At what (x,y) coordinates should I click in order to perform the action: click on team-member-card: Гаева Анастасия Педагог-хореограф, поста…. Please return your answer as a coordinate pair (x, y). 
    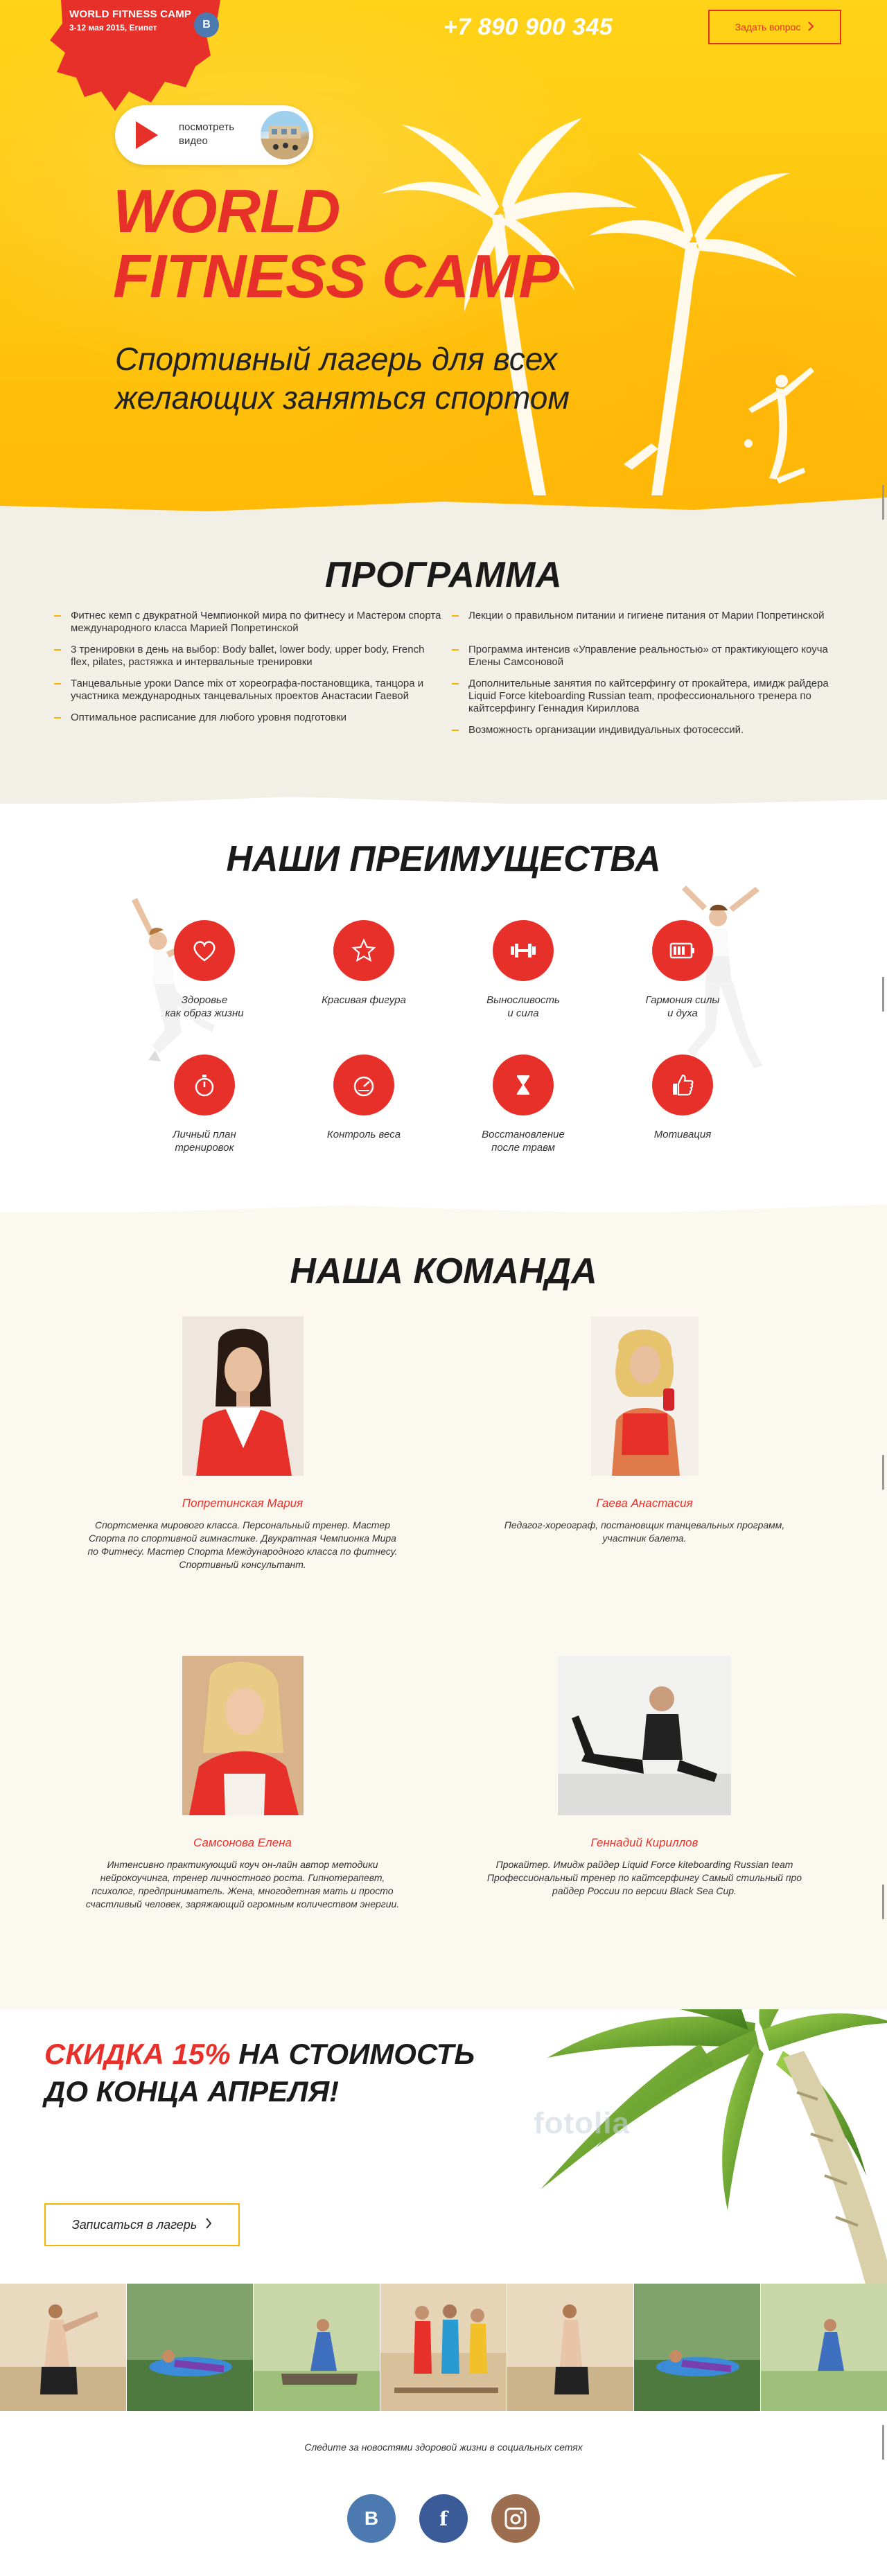
    Looking at the image, I should click on (644, 1430).